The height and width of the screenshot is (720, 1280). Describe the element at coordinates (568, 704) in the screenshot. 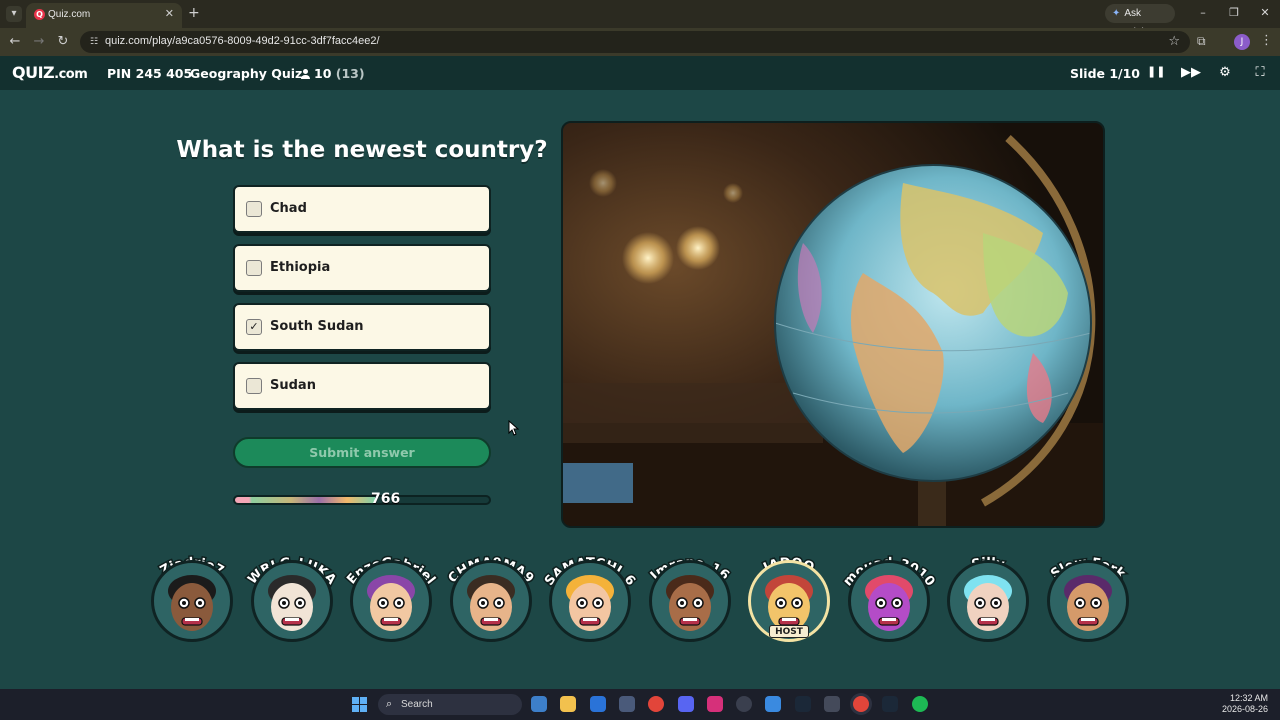

I see `file-explorer-icon` at that location.